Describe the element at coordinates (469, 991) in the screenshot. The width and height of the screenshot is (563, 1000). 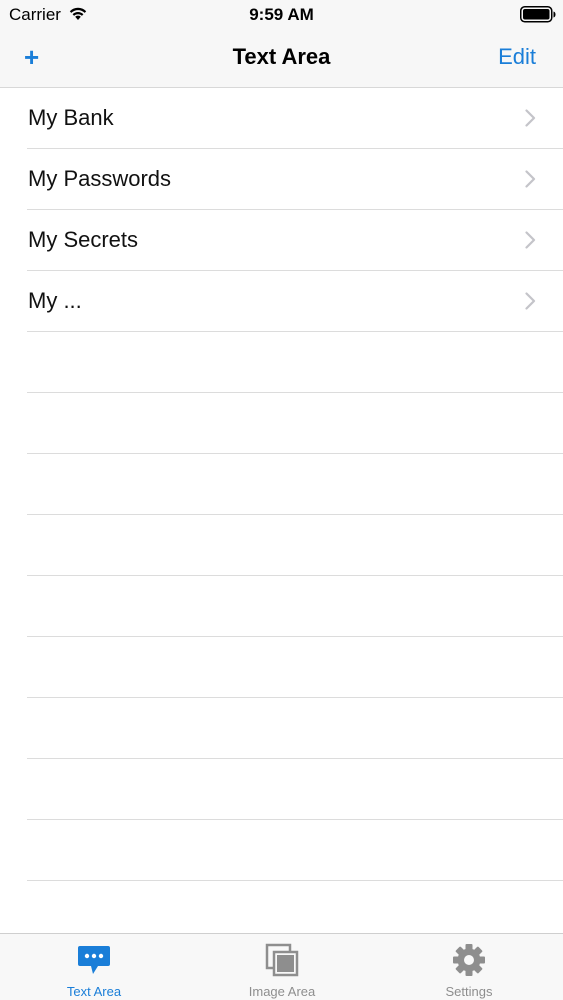
I see `tab-label: Settings` at that location.